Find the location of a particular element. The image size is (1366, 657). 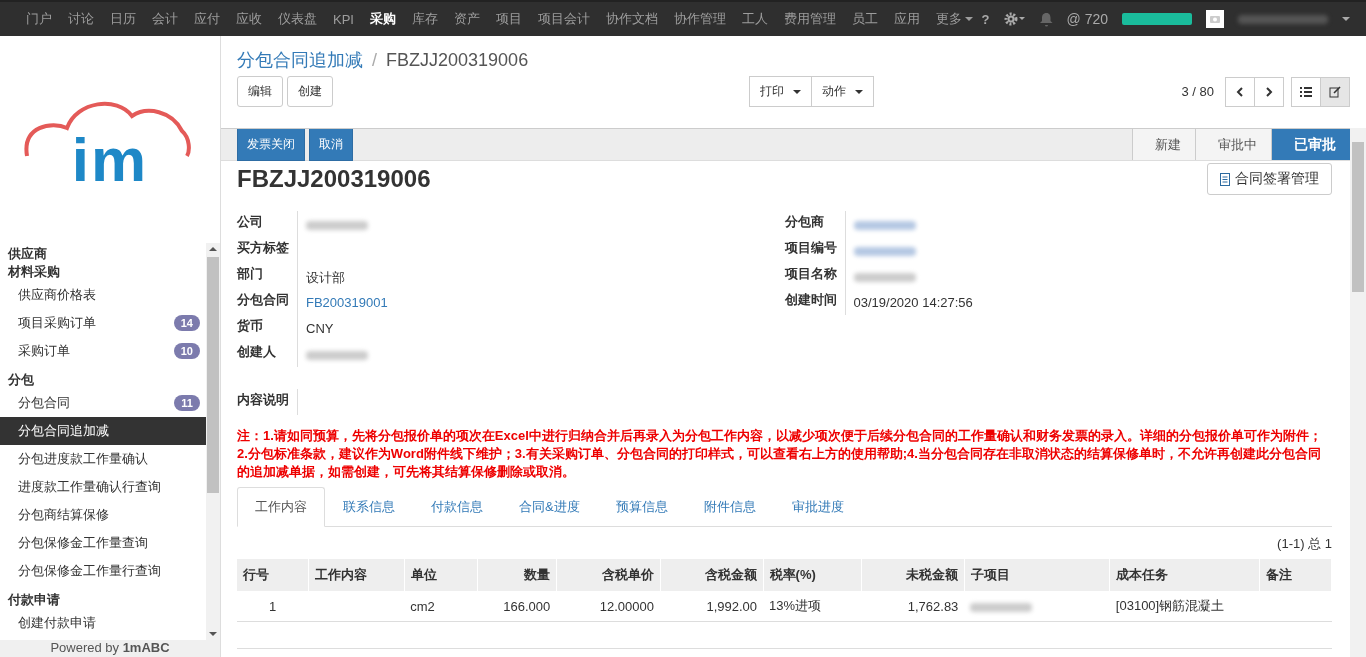

edit-icon is located at coordinates (1335, 91).